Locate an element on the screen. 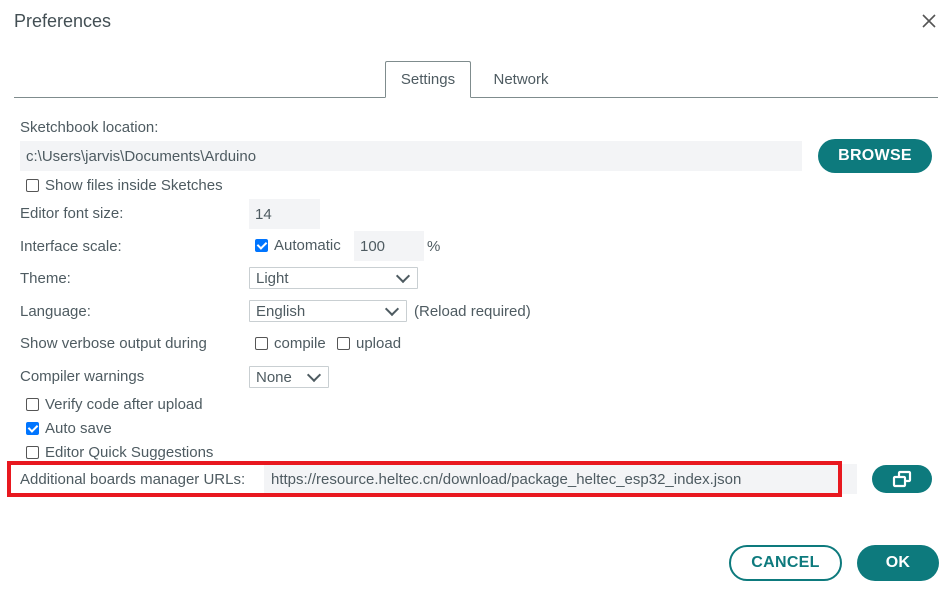 The height and width of the screenshot is (594, 952). autosave-checkbox is located at coordinates (32, 428).